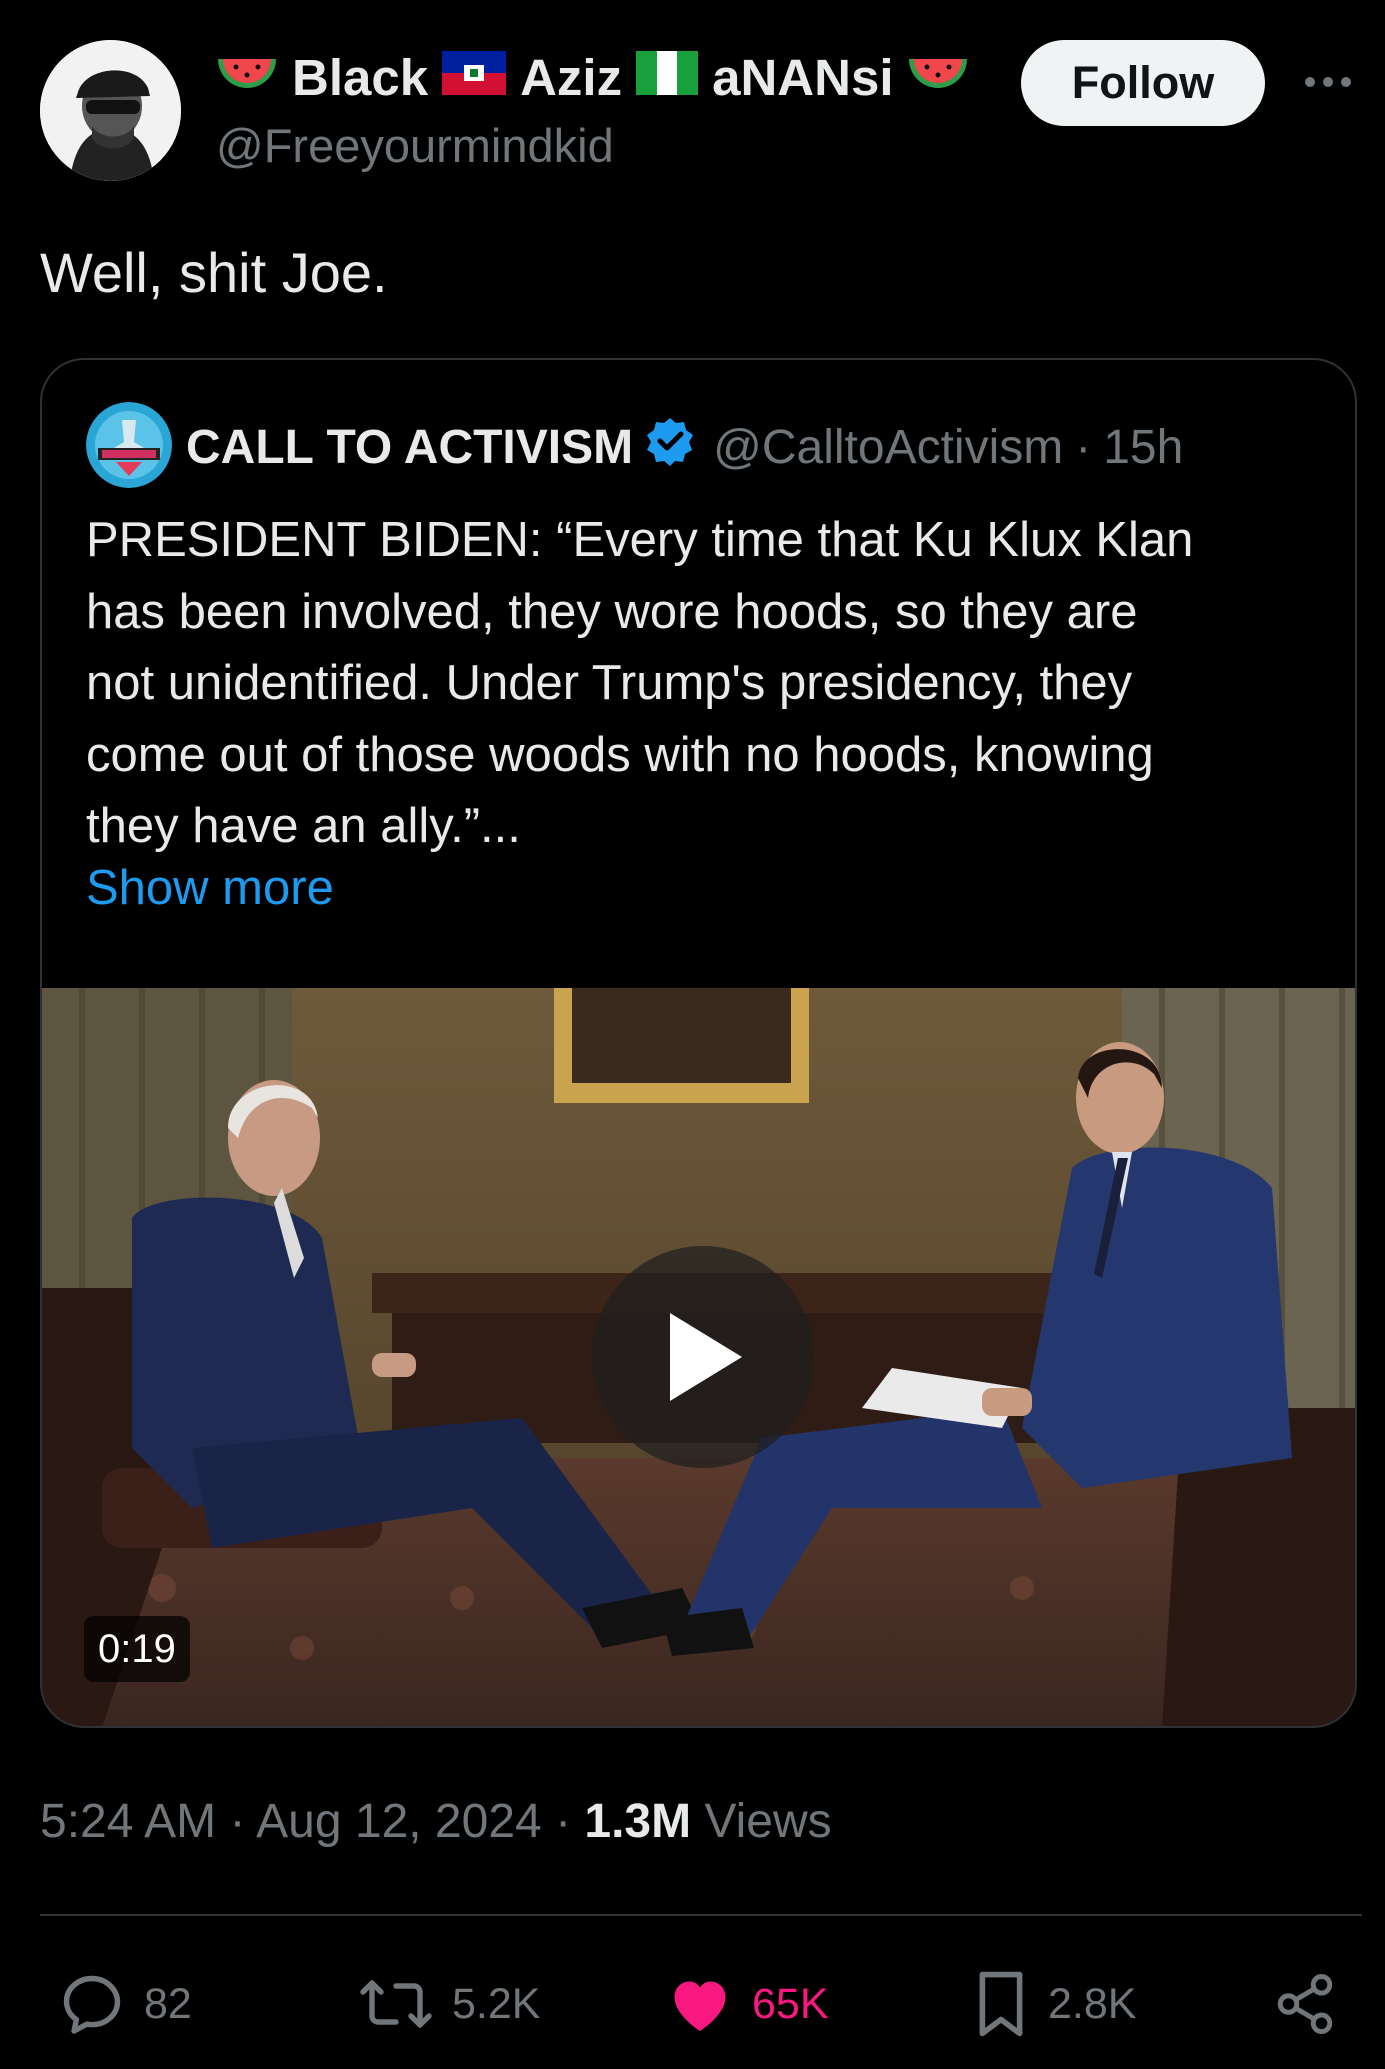 This screenshot has height=2069, width=1385. Describe the element at coordinates (746, 2004) in the screenshot. I see `like-button: 65K` at that location.